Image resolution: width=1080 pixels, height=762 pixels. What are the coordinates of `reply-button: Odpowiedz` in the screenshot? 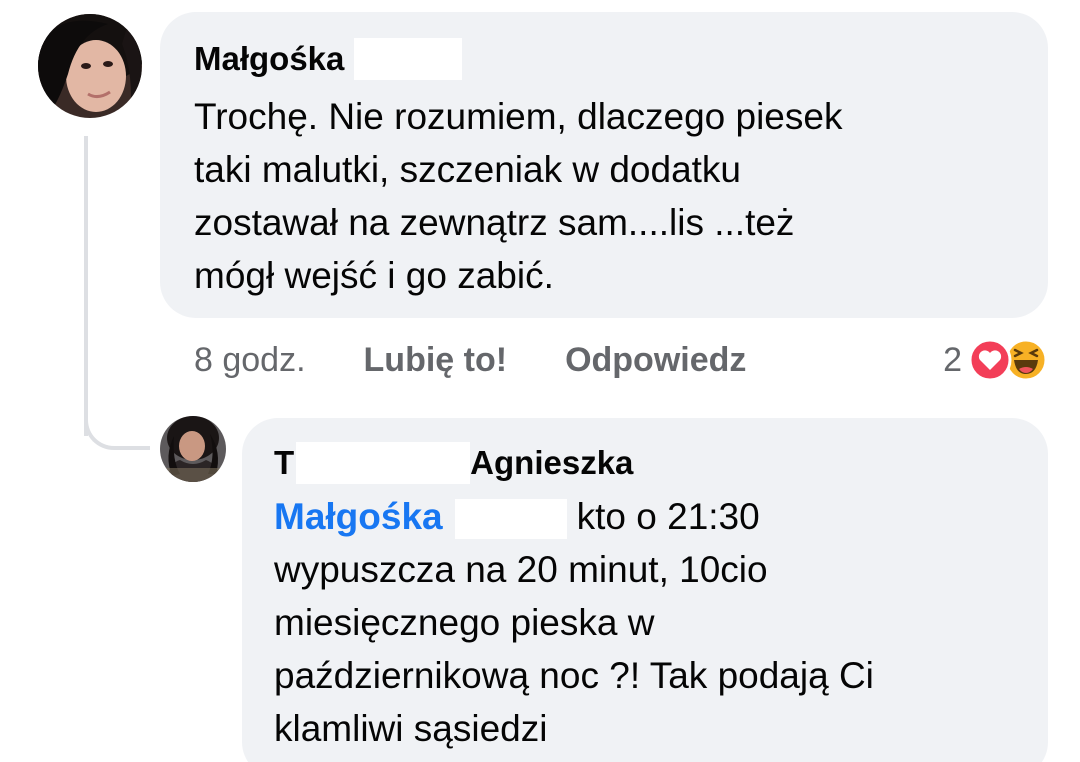 It's located at (655, 360).